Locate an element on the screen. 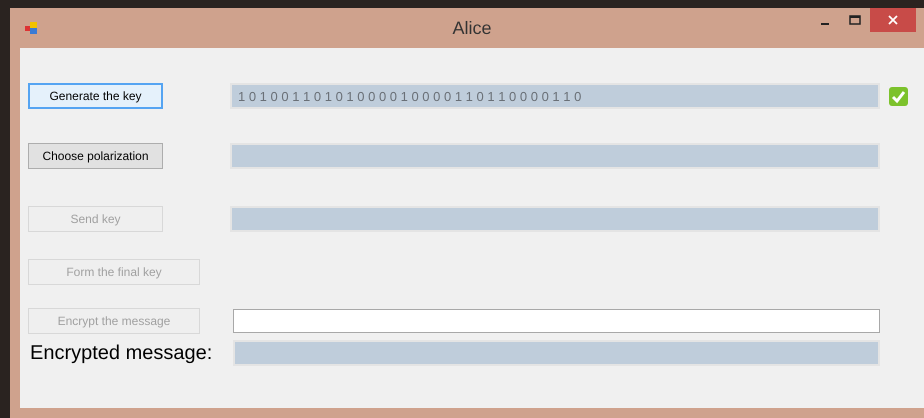 This screenshot has height=418, width=924. field-label: Encrypted message: is located at coordinates (121, 353).